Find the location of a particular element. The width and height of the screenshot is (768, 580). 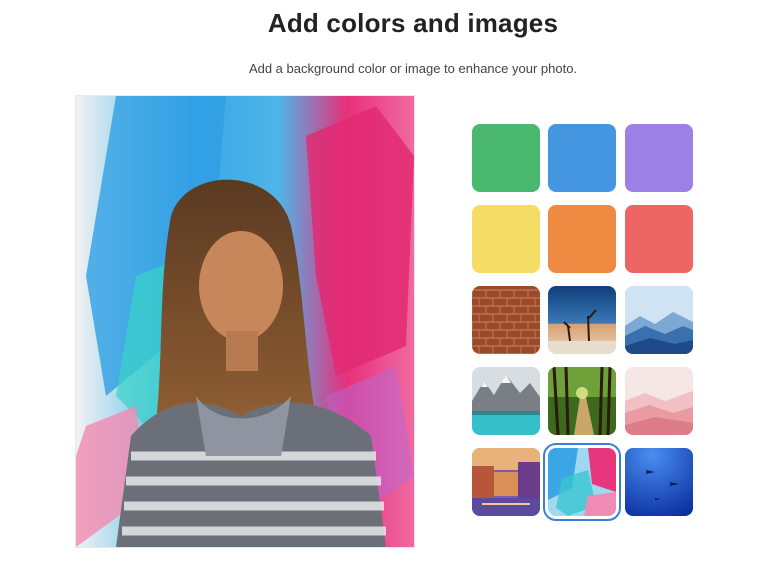

image-swatch-mountain-lake is located at coordinates (506, 401).